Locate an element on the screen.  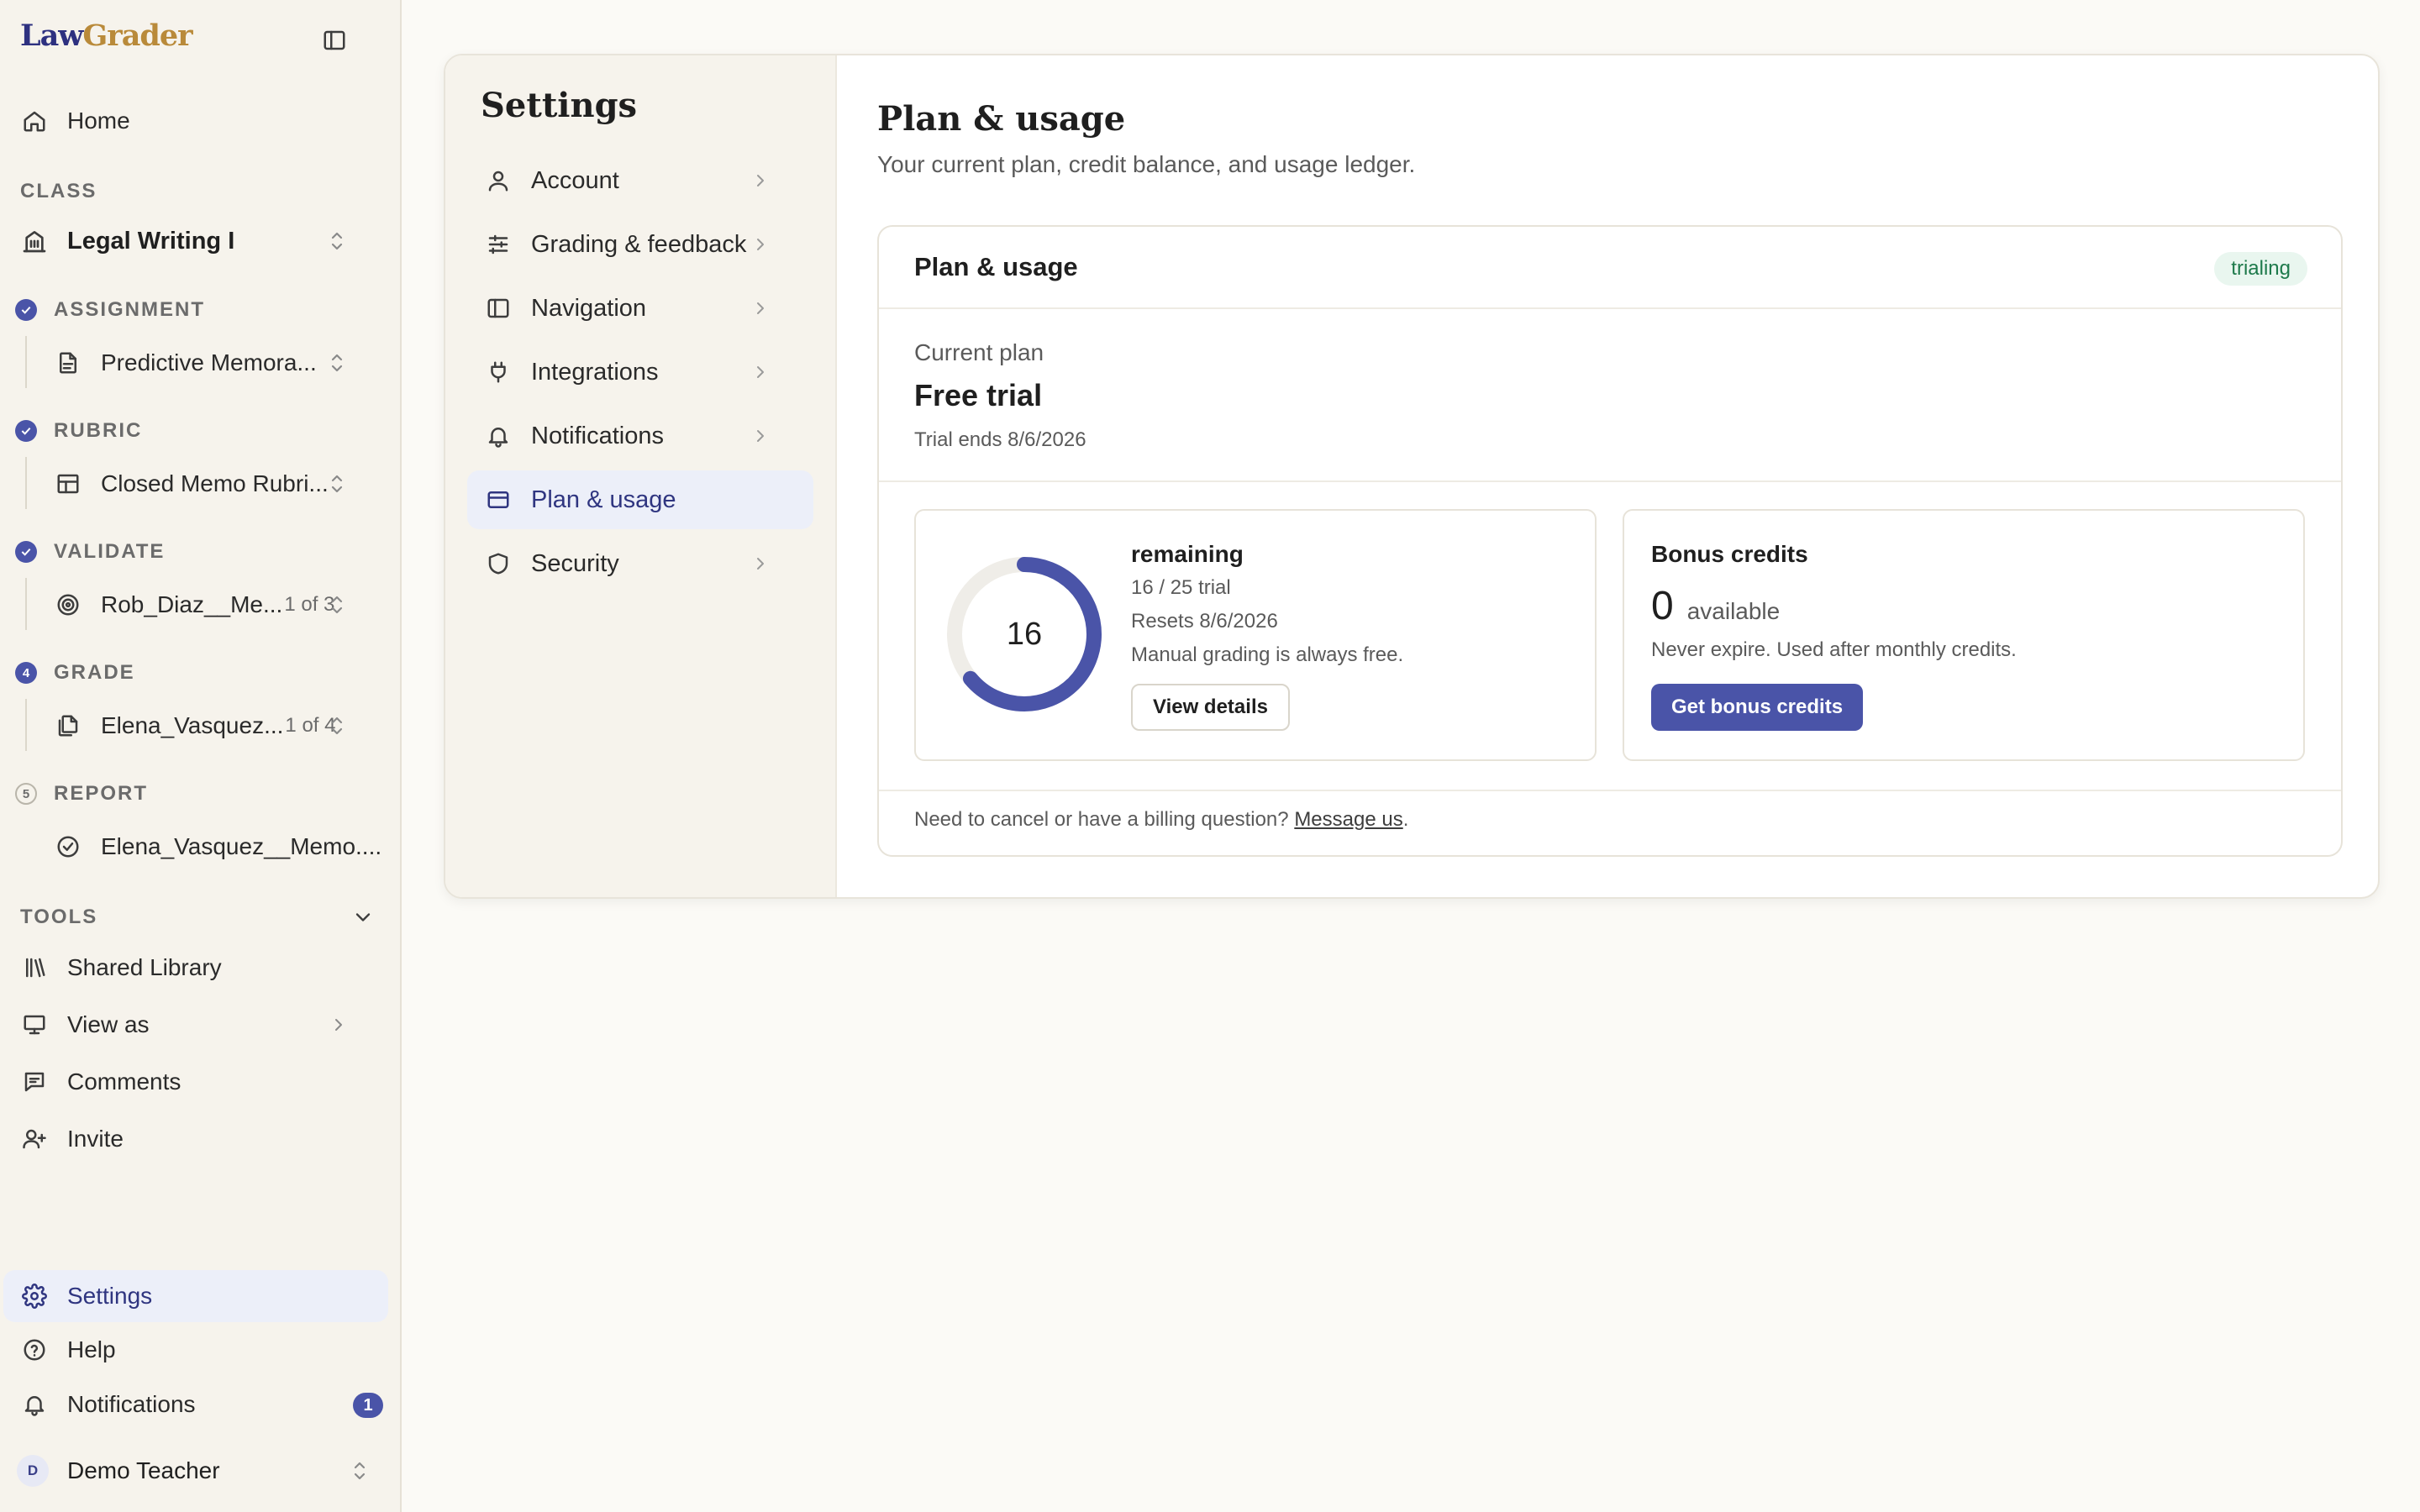
view-details-button: View details is located at coordinates (1210, 707).